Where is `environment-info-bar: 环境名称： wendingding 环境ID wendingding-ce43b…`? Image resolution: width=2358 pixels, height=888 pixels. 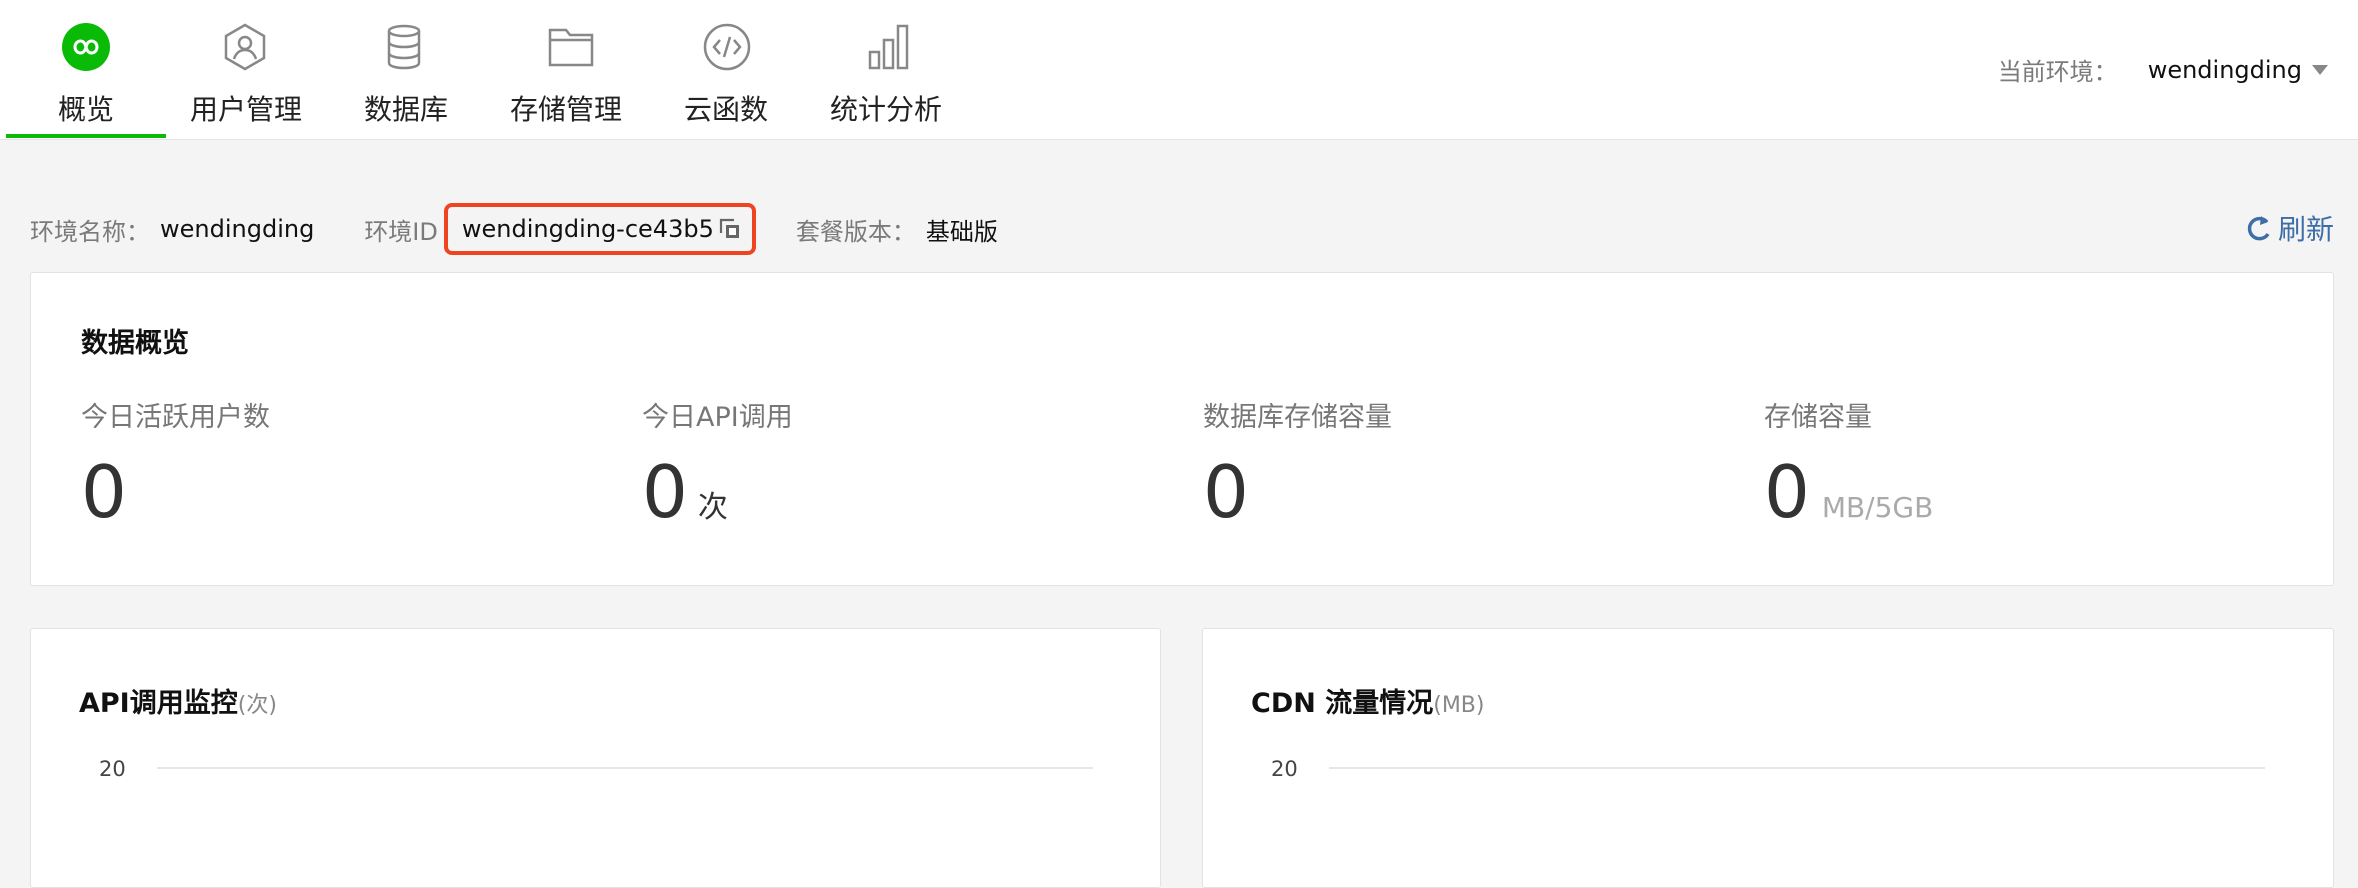
environment-info-bar: 环境名称： wendingding 环境ID wendingding-ce43b… is located at coordinates (514, 229).